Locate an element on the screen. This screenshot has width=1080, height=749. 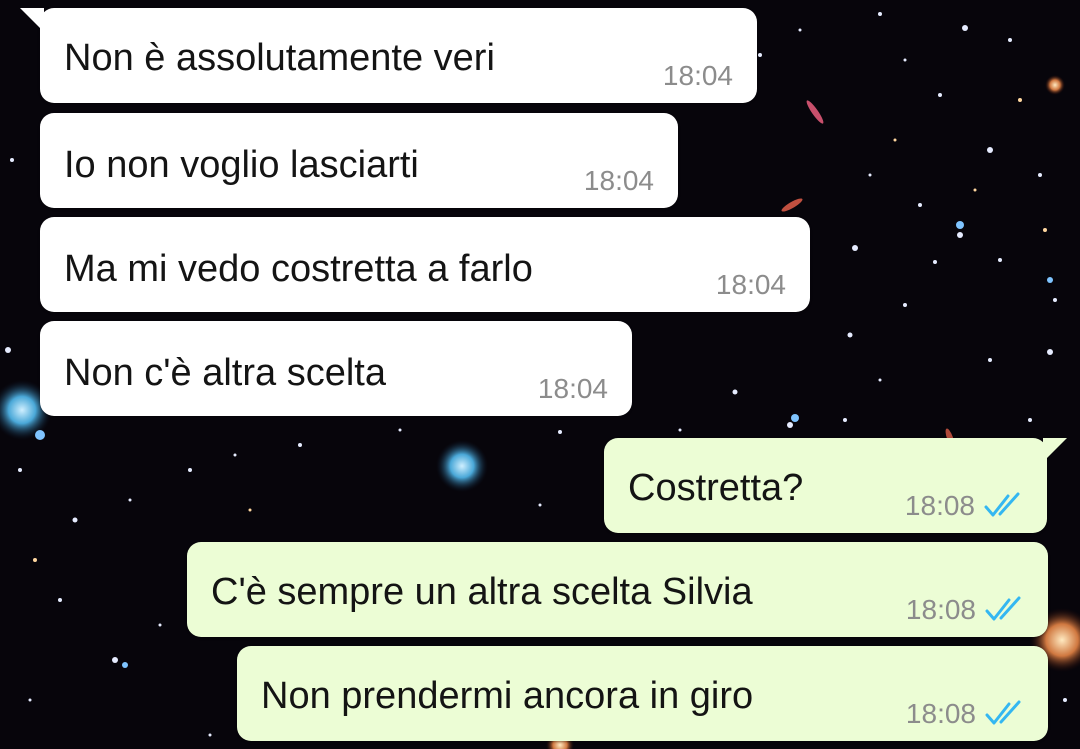
message-bubble-incoming: Non è assolutamente veri 18:04 is located at coordinates (388, 55).